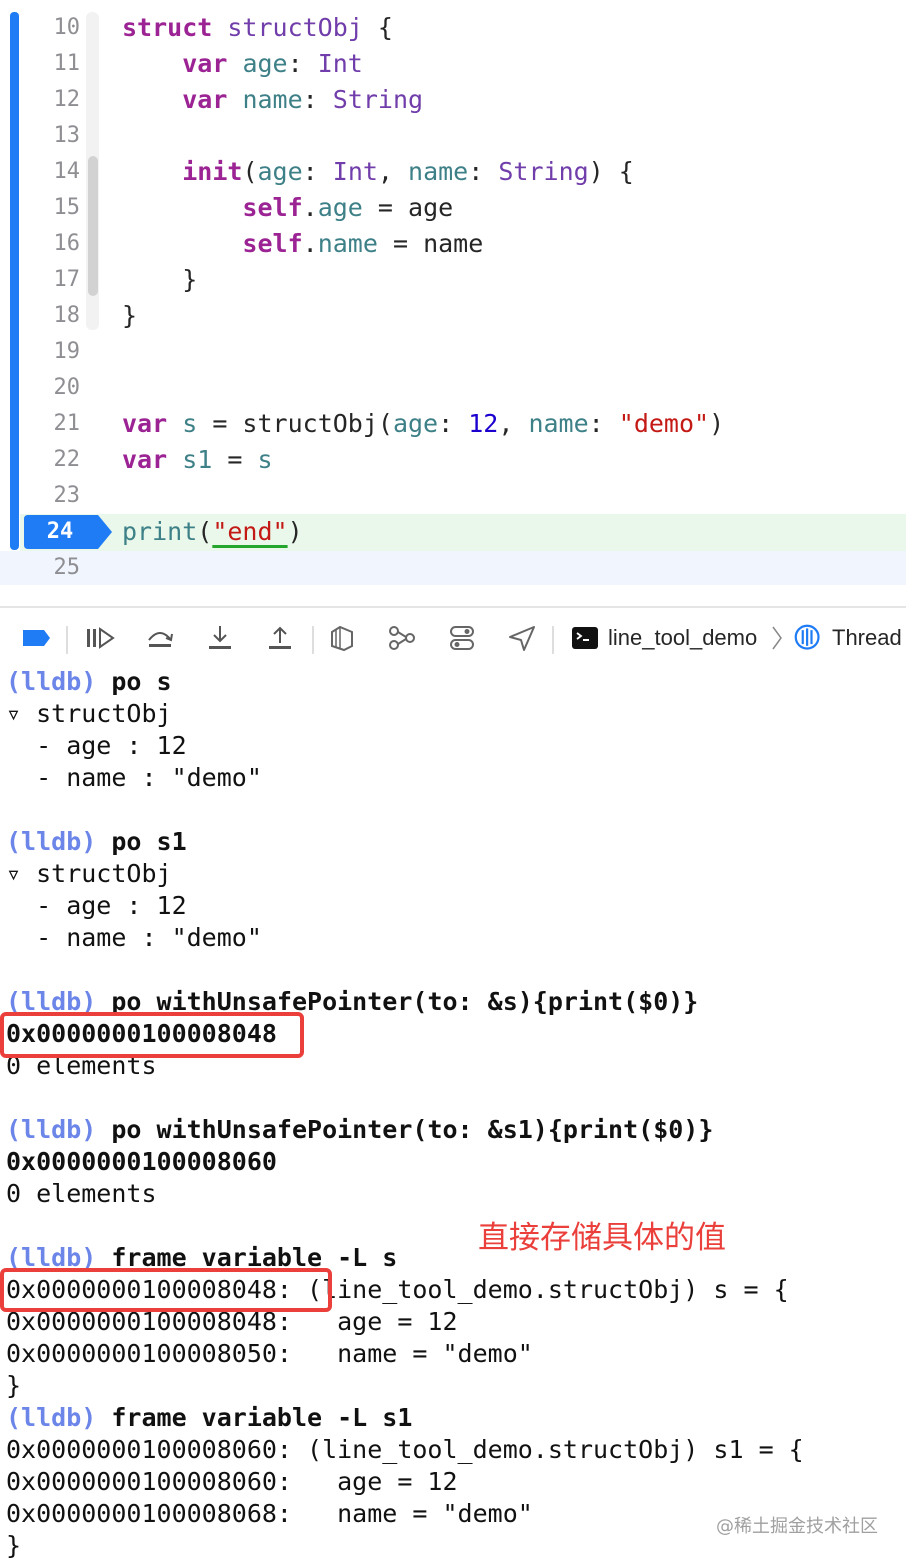  What do you see at coordinates (682, 638) in the screenshot?
I see `process-name: line_tool_demo` at bounding box center [682, 638].